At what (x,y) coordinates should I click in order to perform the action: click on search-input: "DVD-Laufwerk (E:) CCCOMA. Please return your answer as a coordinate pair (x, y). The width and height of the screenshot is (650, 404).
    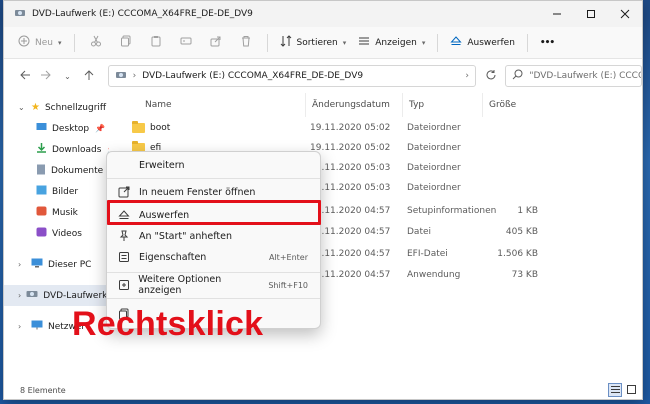
    Looking at the image, I should click on (573, 76).